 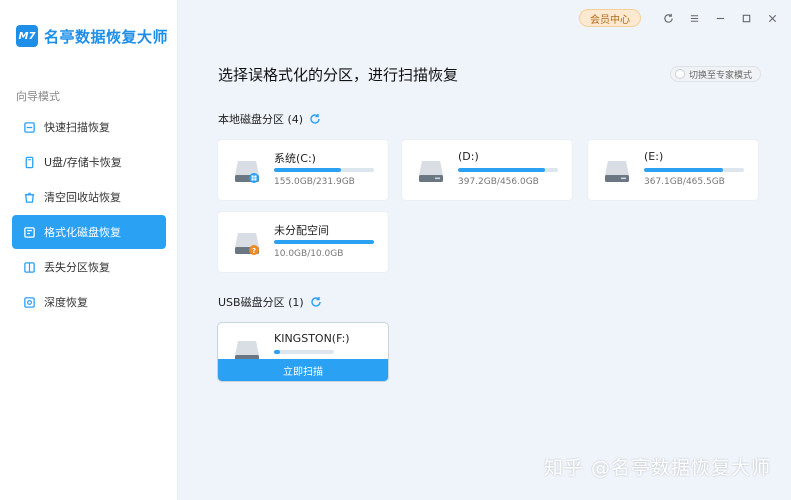 I want to click on scan-now-button: 立即扫描, so click(x=303, y=370).